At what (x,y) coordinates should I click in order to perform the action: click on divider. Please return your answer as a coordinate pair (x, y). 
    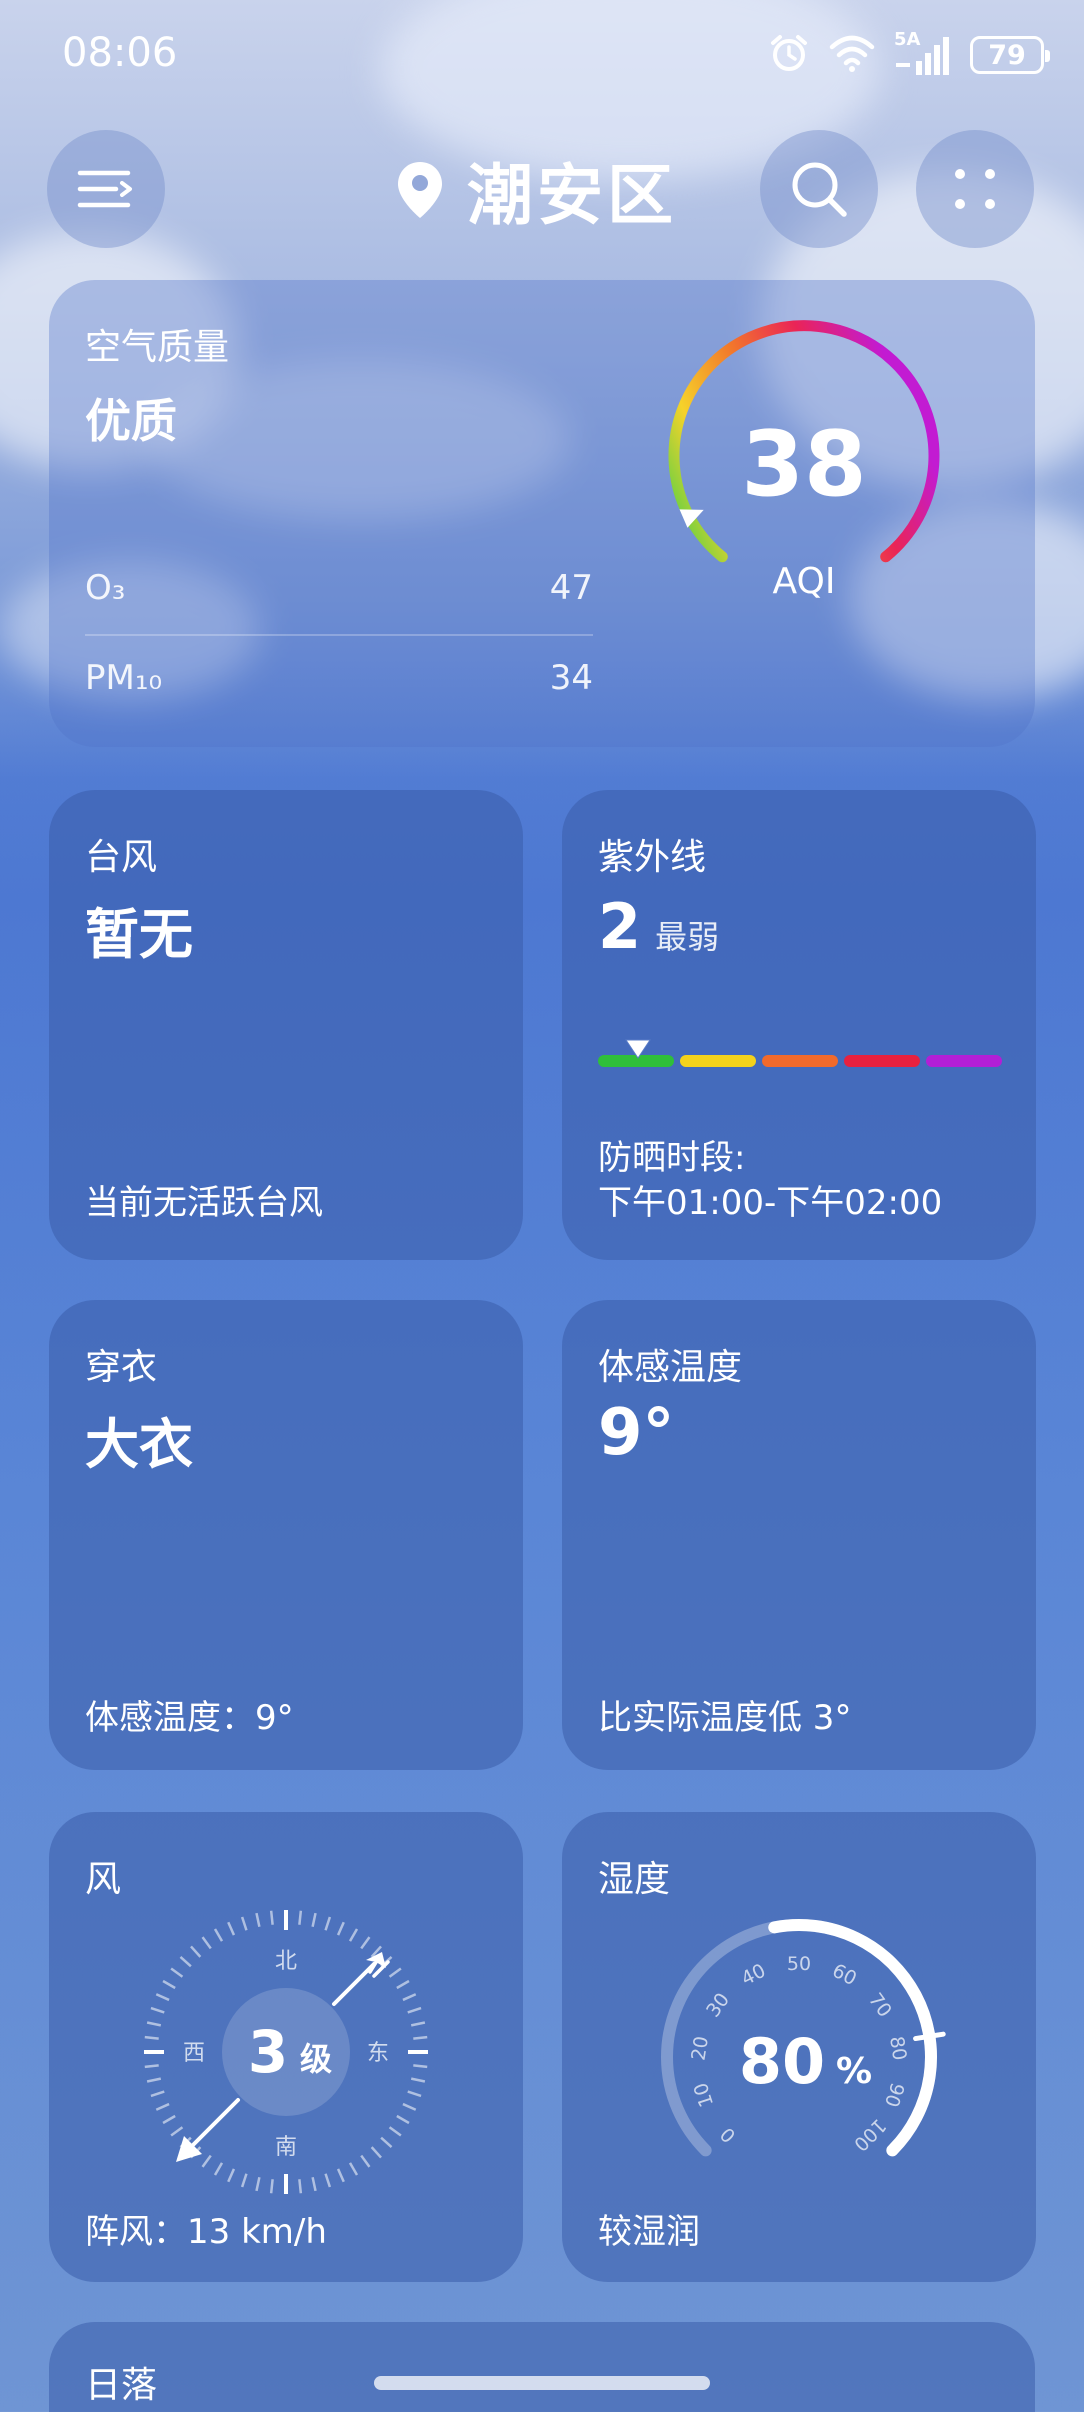
    Looking at the image, I should click on (339, 635).